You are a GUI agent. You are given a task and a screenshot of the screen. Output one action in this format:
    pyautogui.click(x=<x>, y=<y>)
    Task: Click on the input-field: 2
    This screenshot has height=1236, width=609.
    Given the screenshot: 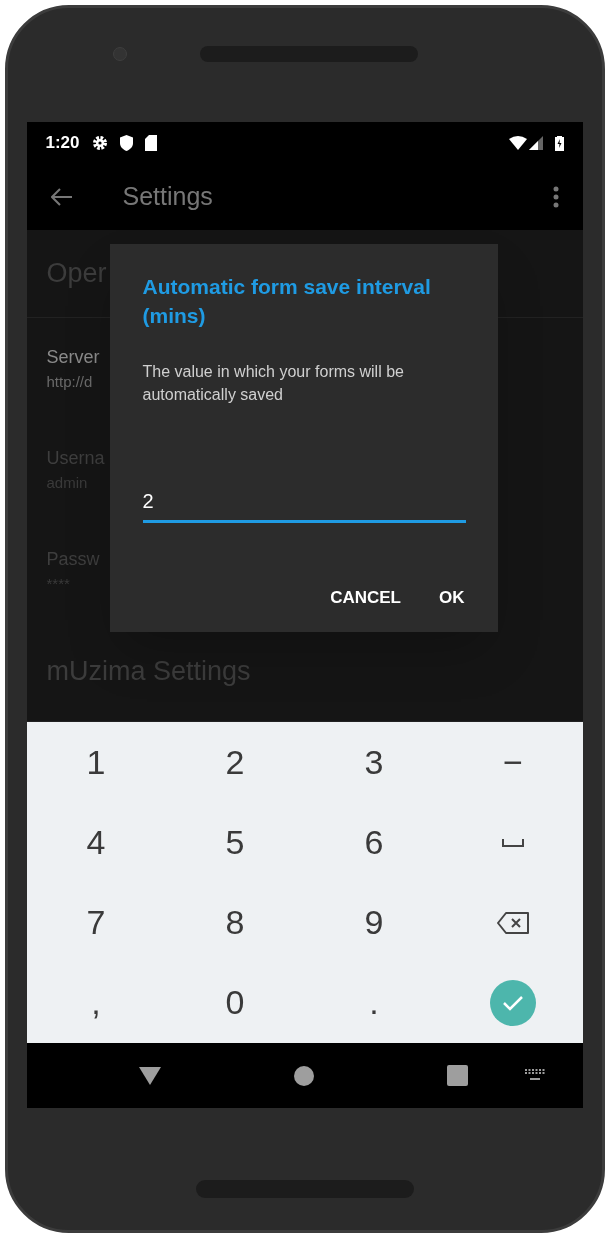 What is the action you would take?
    pyautogui.click(x=304, y=504)
    